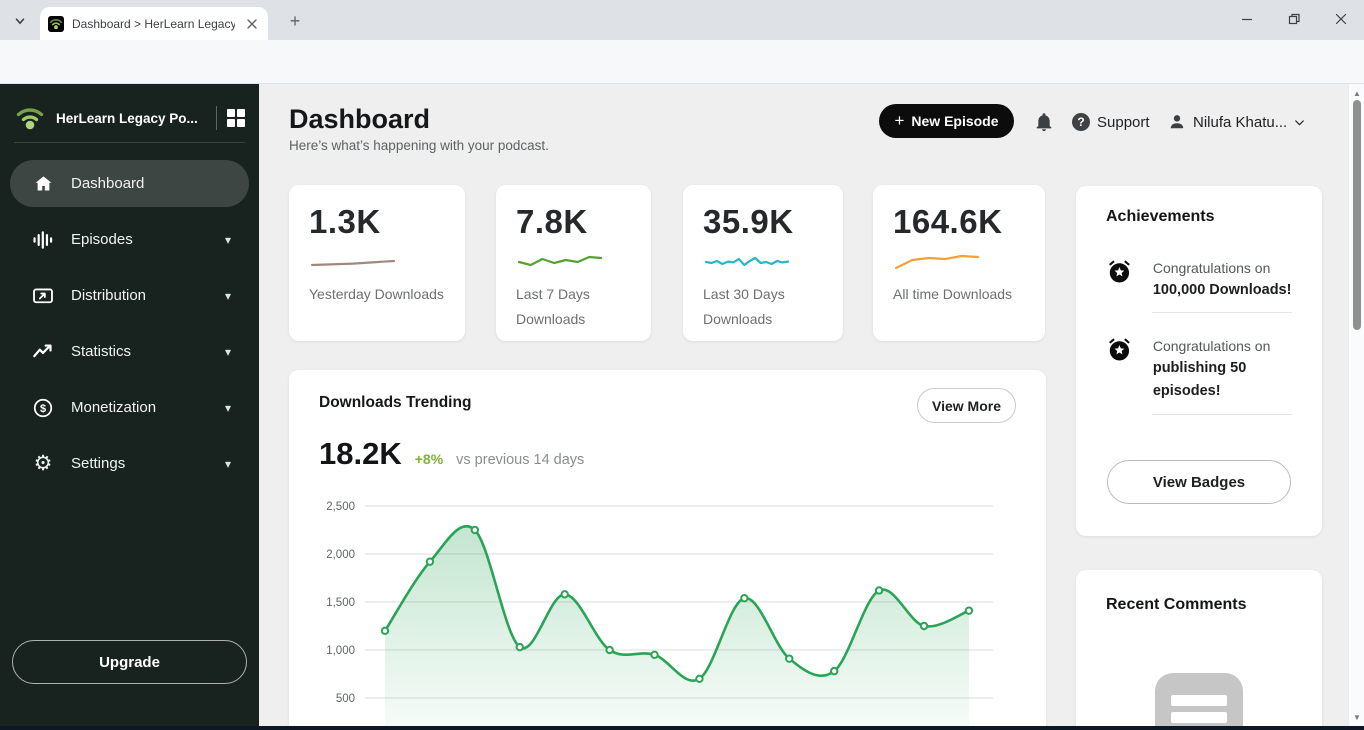 Image resolution: width=1364 pixels, height=730 pixels. I want to click on scroll-up-icon: ▲, so click(1356, 93).